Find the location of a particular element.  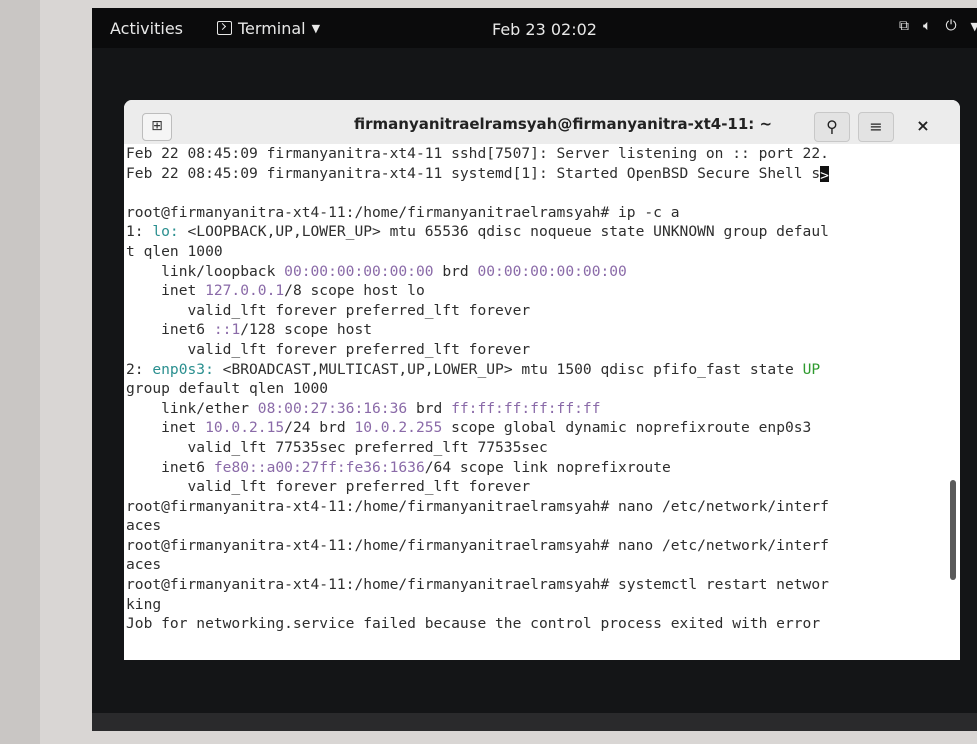

terminal-text: link/ether is located at coordinates (192, 408).